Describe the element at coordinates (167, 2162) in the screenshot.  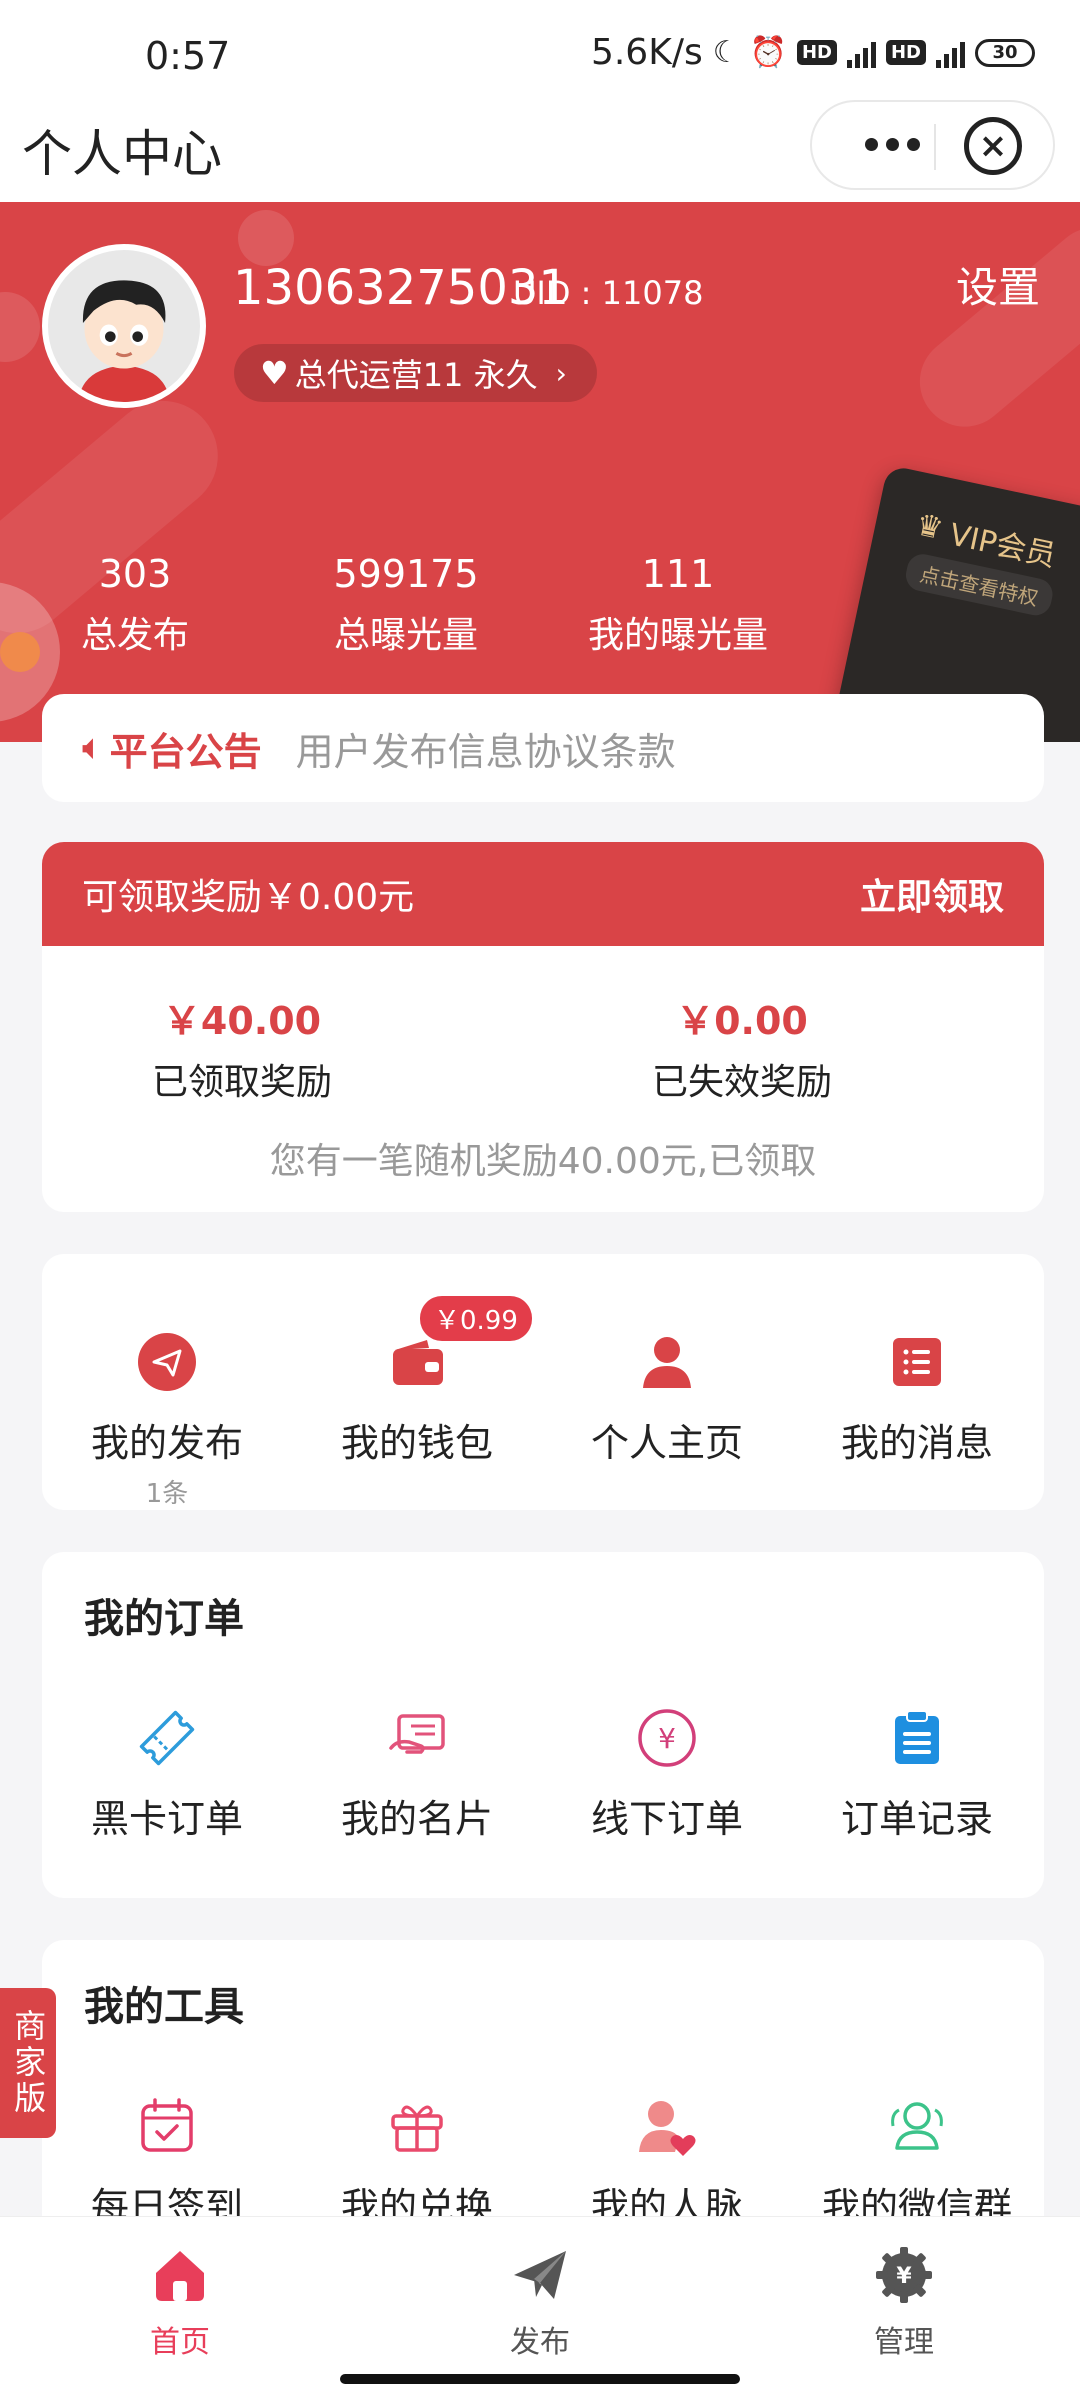
I see `daily-checkin-item: 每日签到` at that location.